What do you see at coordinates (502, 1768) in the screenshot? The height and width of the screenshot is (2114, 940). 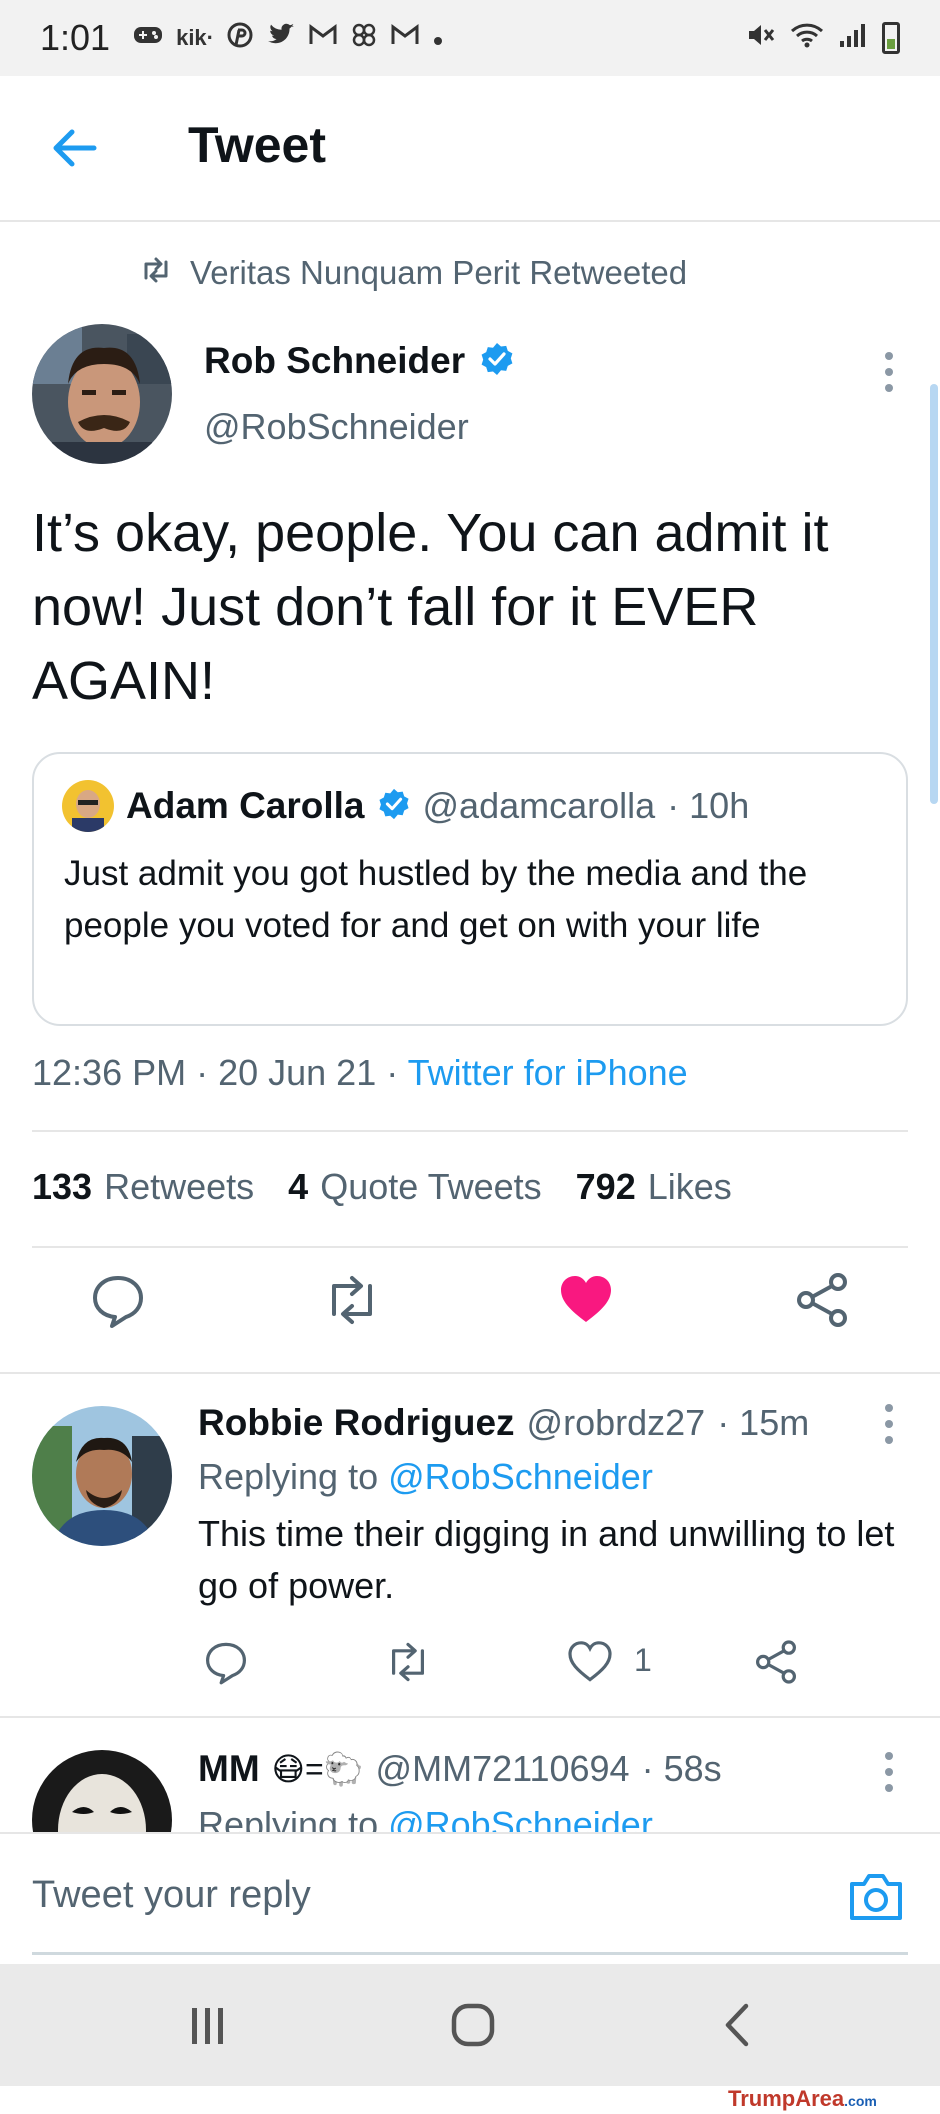 I see `reply-author-handle: @MM72110694` at bounding box center [502, 1768].